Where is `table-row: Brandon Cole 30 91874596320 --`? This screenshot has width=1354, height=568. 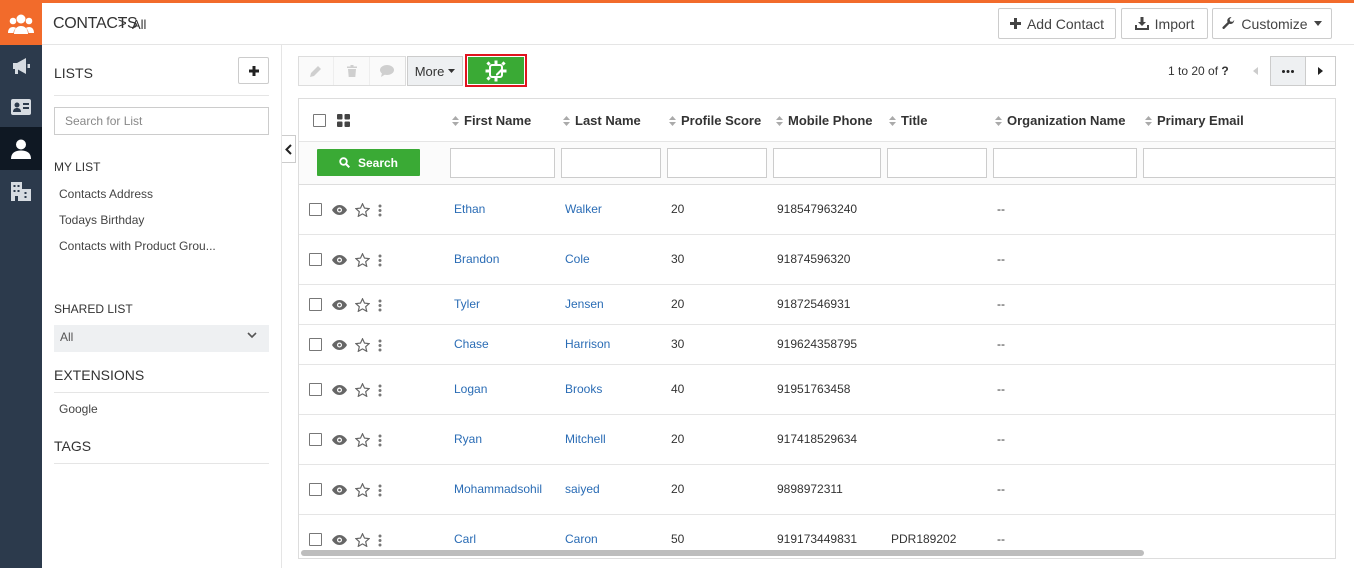
table-row: Brandon Cole 30 91874596320 -- is located at coordinates (817, 260).